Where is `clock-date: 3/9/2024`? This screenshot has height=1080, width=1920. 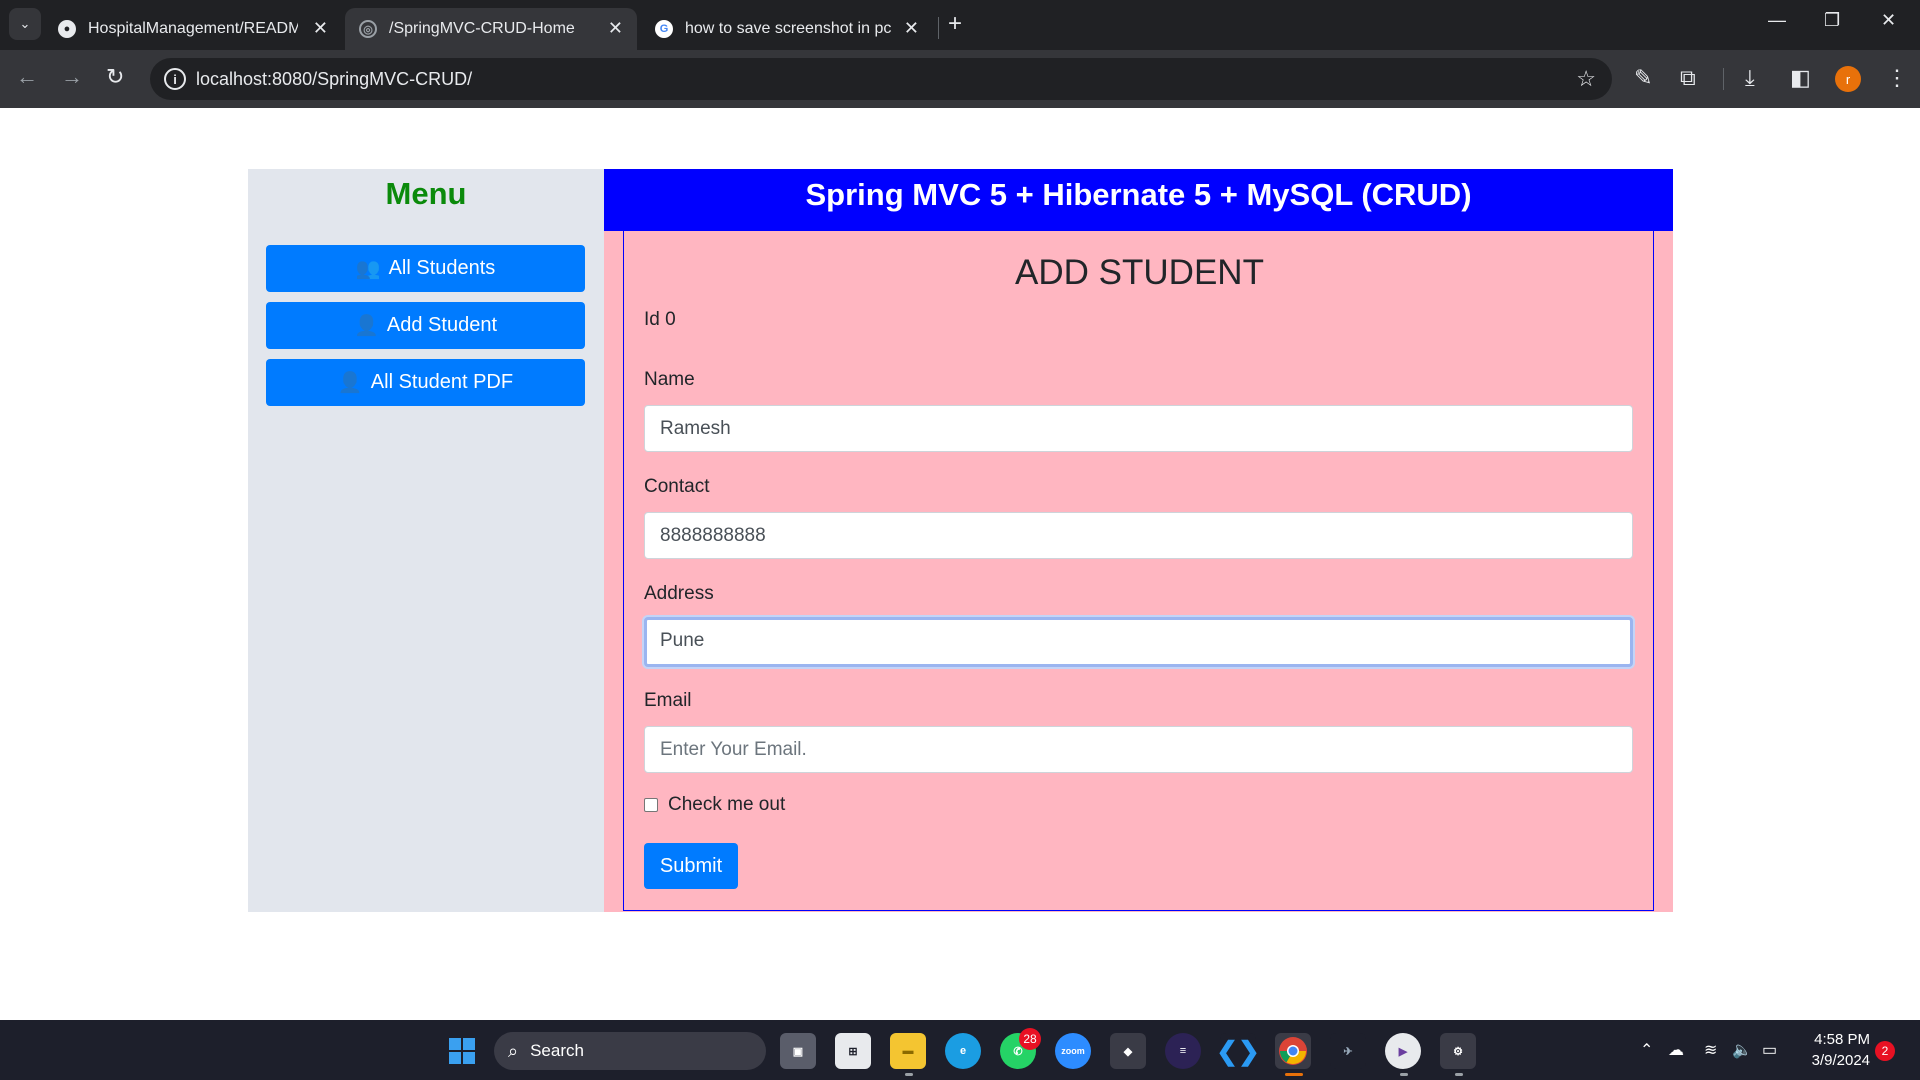 clock-date: 3/9/2024 is located at coordinates (1840, 1060).